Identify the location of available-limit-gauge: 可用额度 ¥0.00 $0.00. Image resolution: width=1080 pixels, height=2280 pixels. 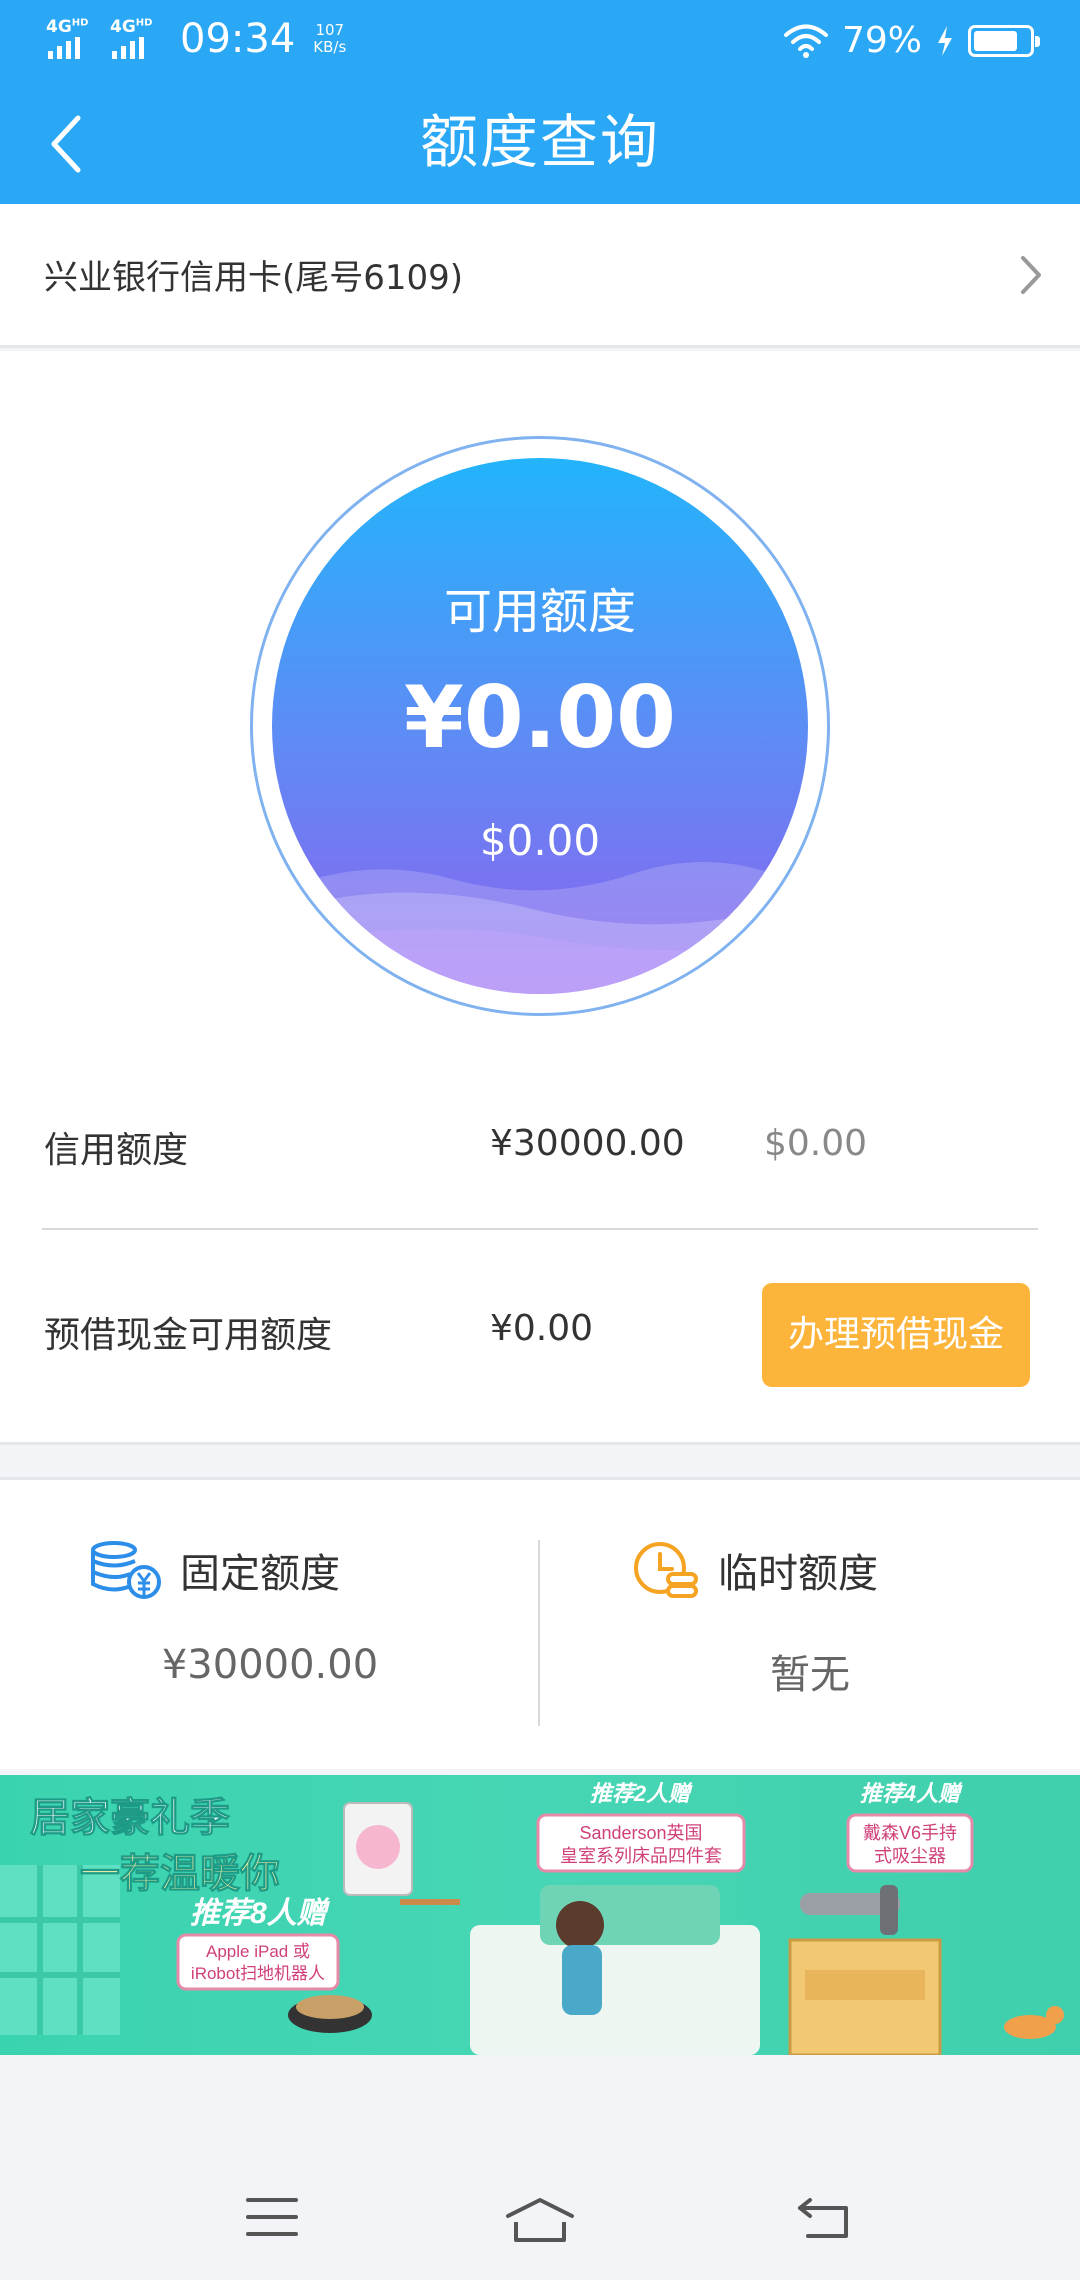
(540, 726).